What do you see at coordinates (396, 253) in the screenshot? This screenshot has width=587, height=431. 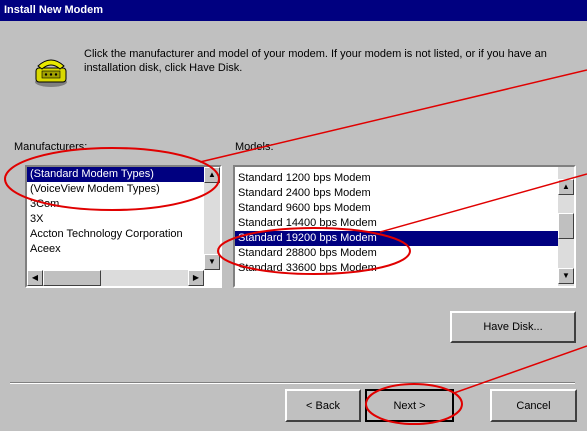 I see `list-item: Standard 28800 bps Modem` at bounding box center [396, 253].